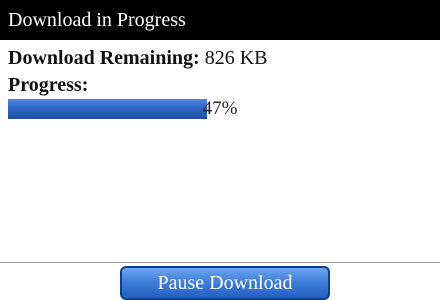 Image resolution: width=440 pixels, height=300 pixels. I want to click on progress-bar: 47%, so click(220, 109).